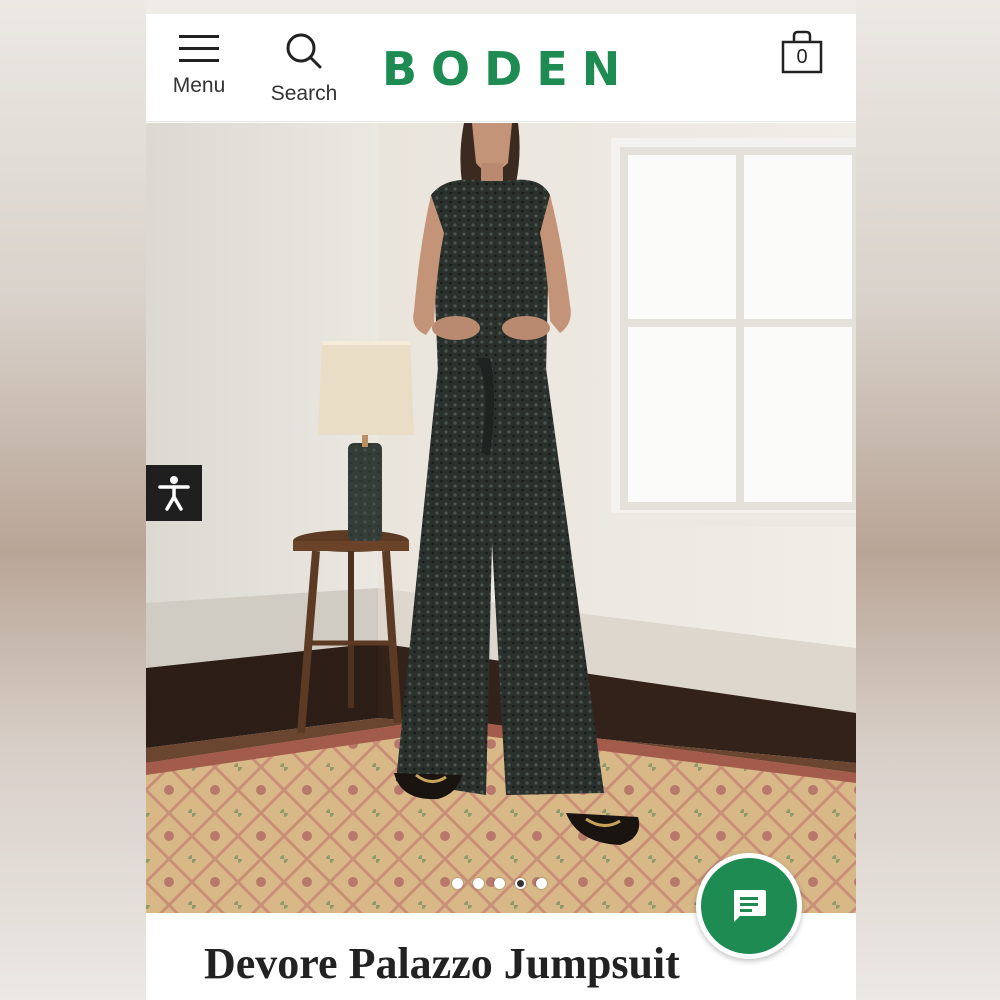  I want to click on accessibility-icon, so click(174, 493).